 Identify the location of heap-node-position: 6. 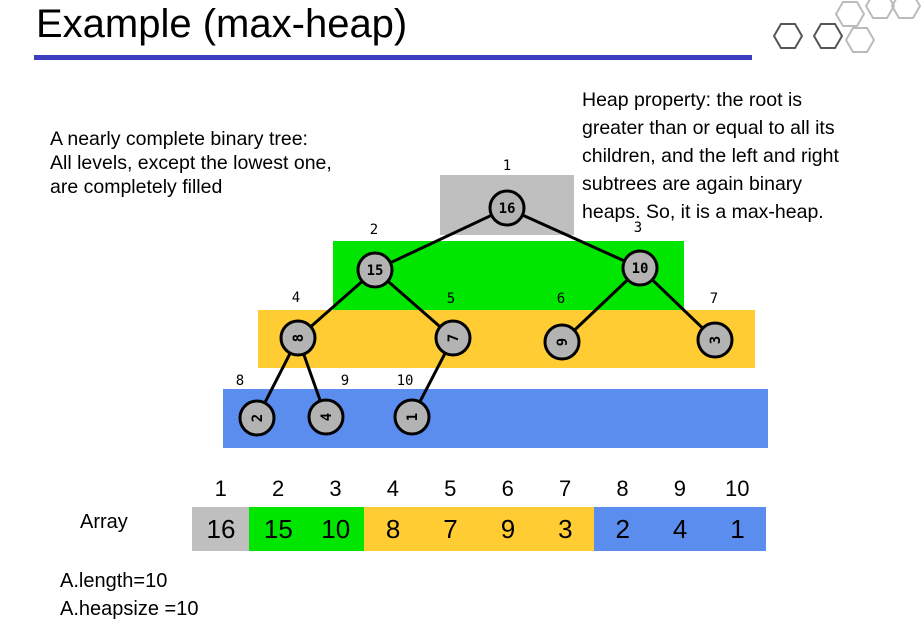
(561, 299).